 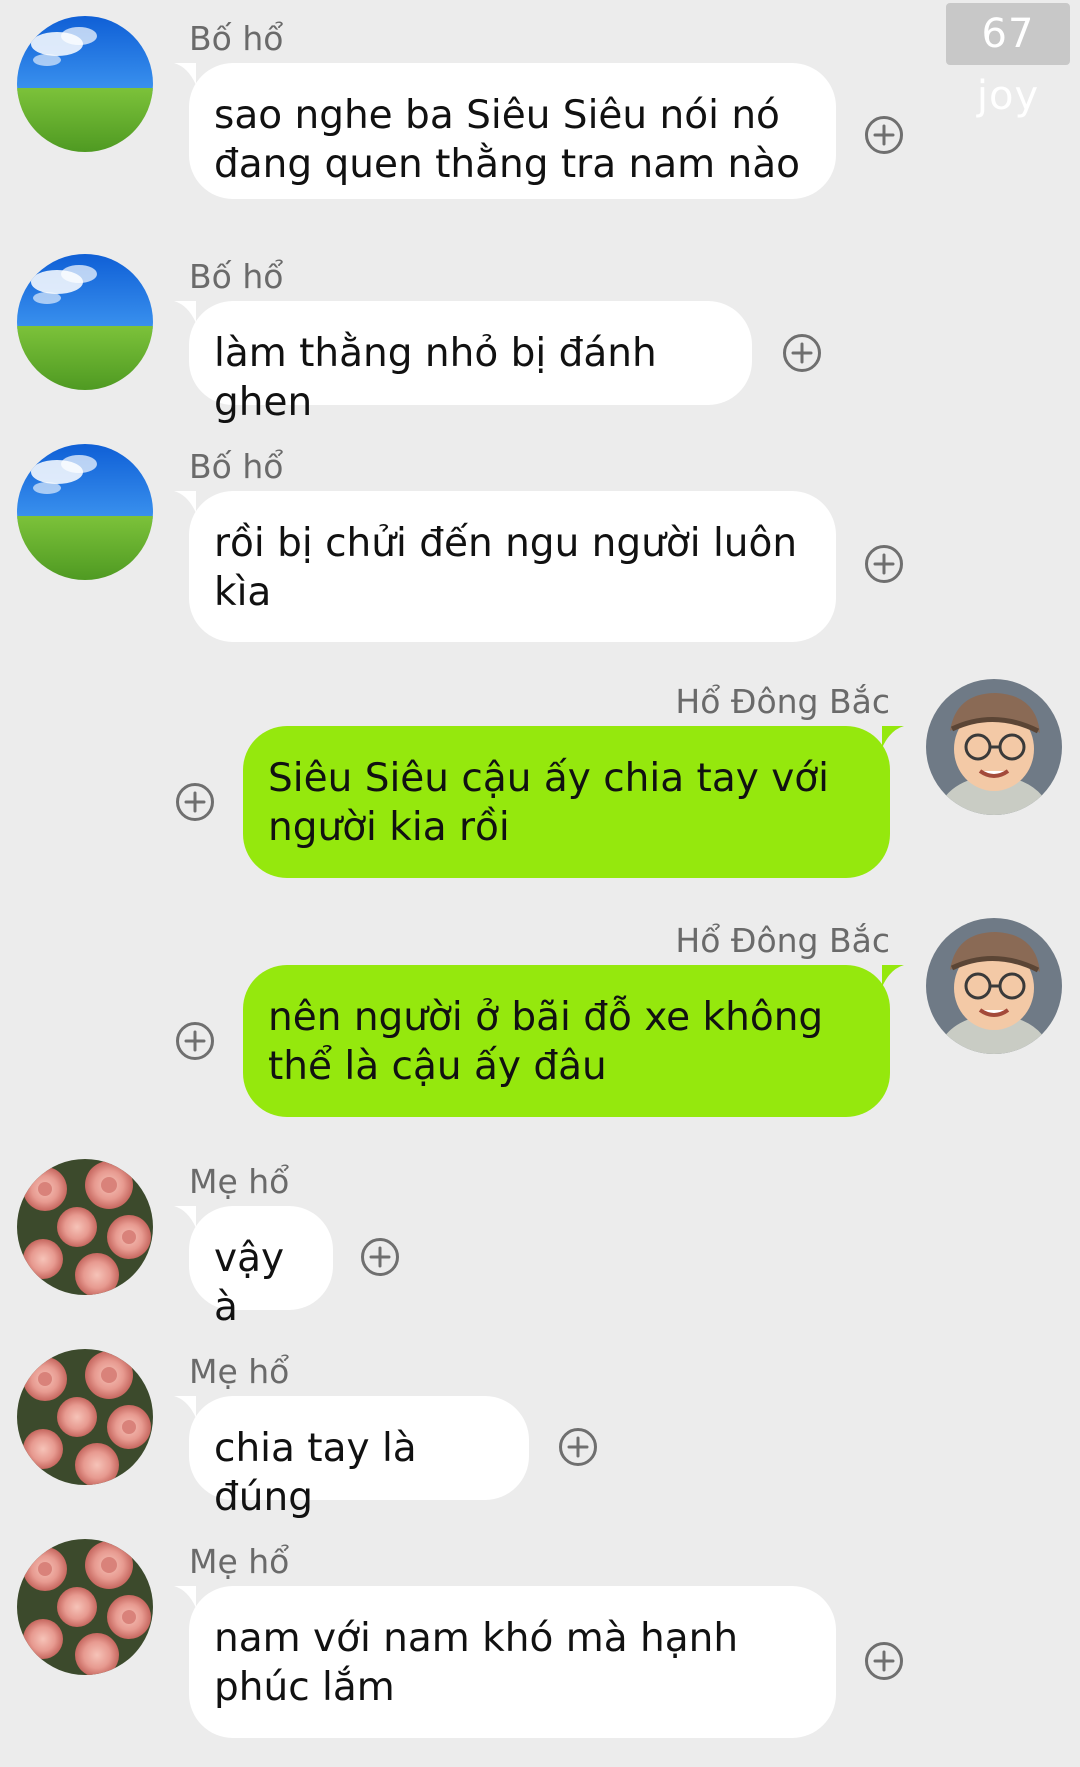 What do you see at coordinates (1008, 61) in the screenshot?
I see `watermark: 67 joy` at bounding box center [1008, 61].